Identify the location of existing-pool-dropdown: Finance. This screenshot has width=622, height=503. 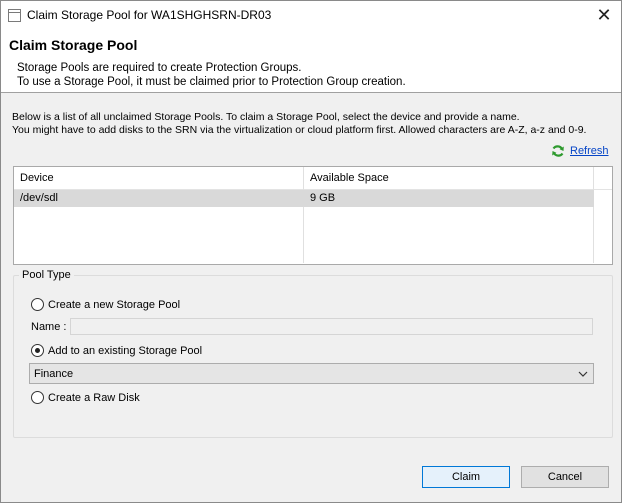
(311, 373).